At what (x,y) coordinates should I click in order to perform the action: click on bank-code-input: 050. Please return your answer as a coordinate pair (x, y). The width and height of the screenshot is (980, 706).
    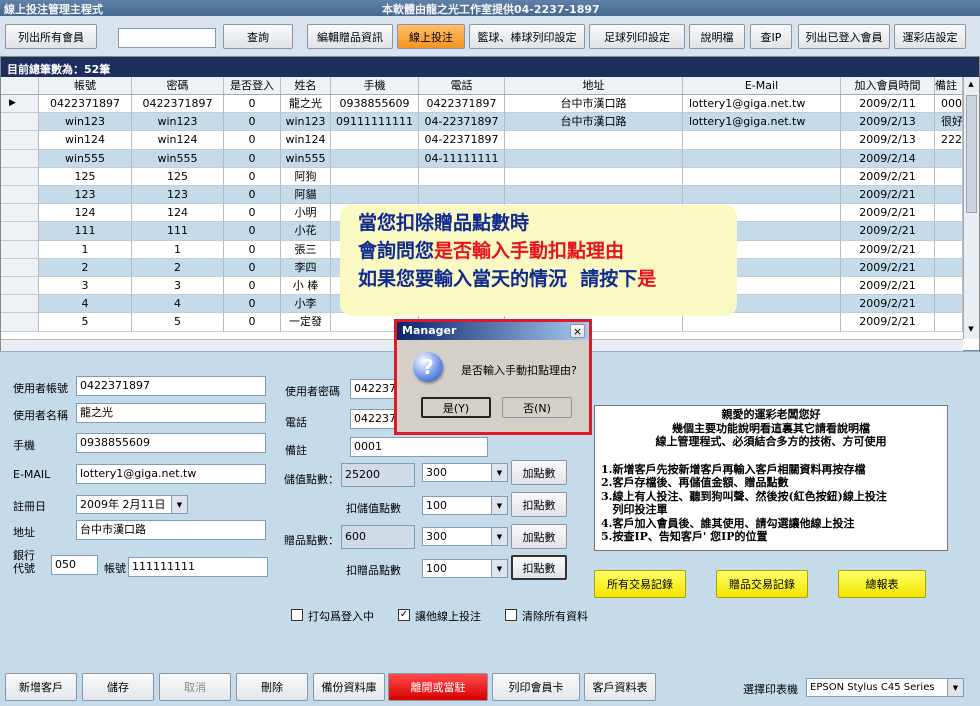
    Looking at the image, I should click on (74, 565).